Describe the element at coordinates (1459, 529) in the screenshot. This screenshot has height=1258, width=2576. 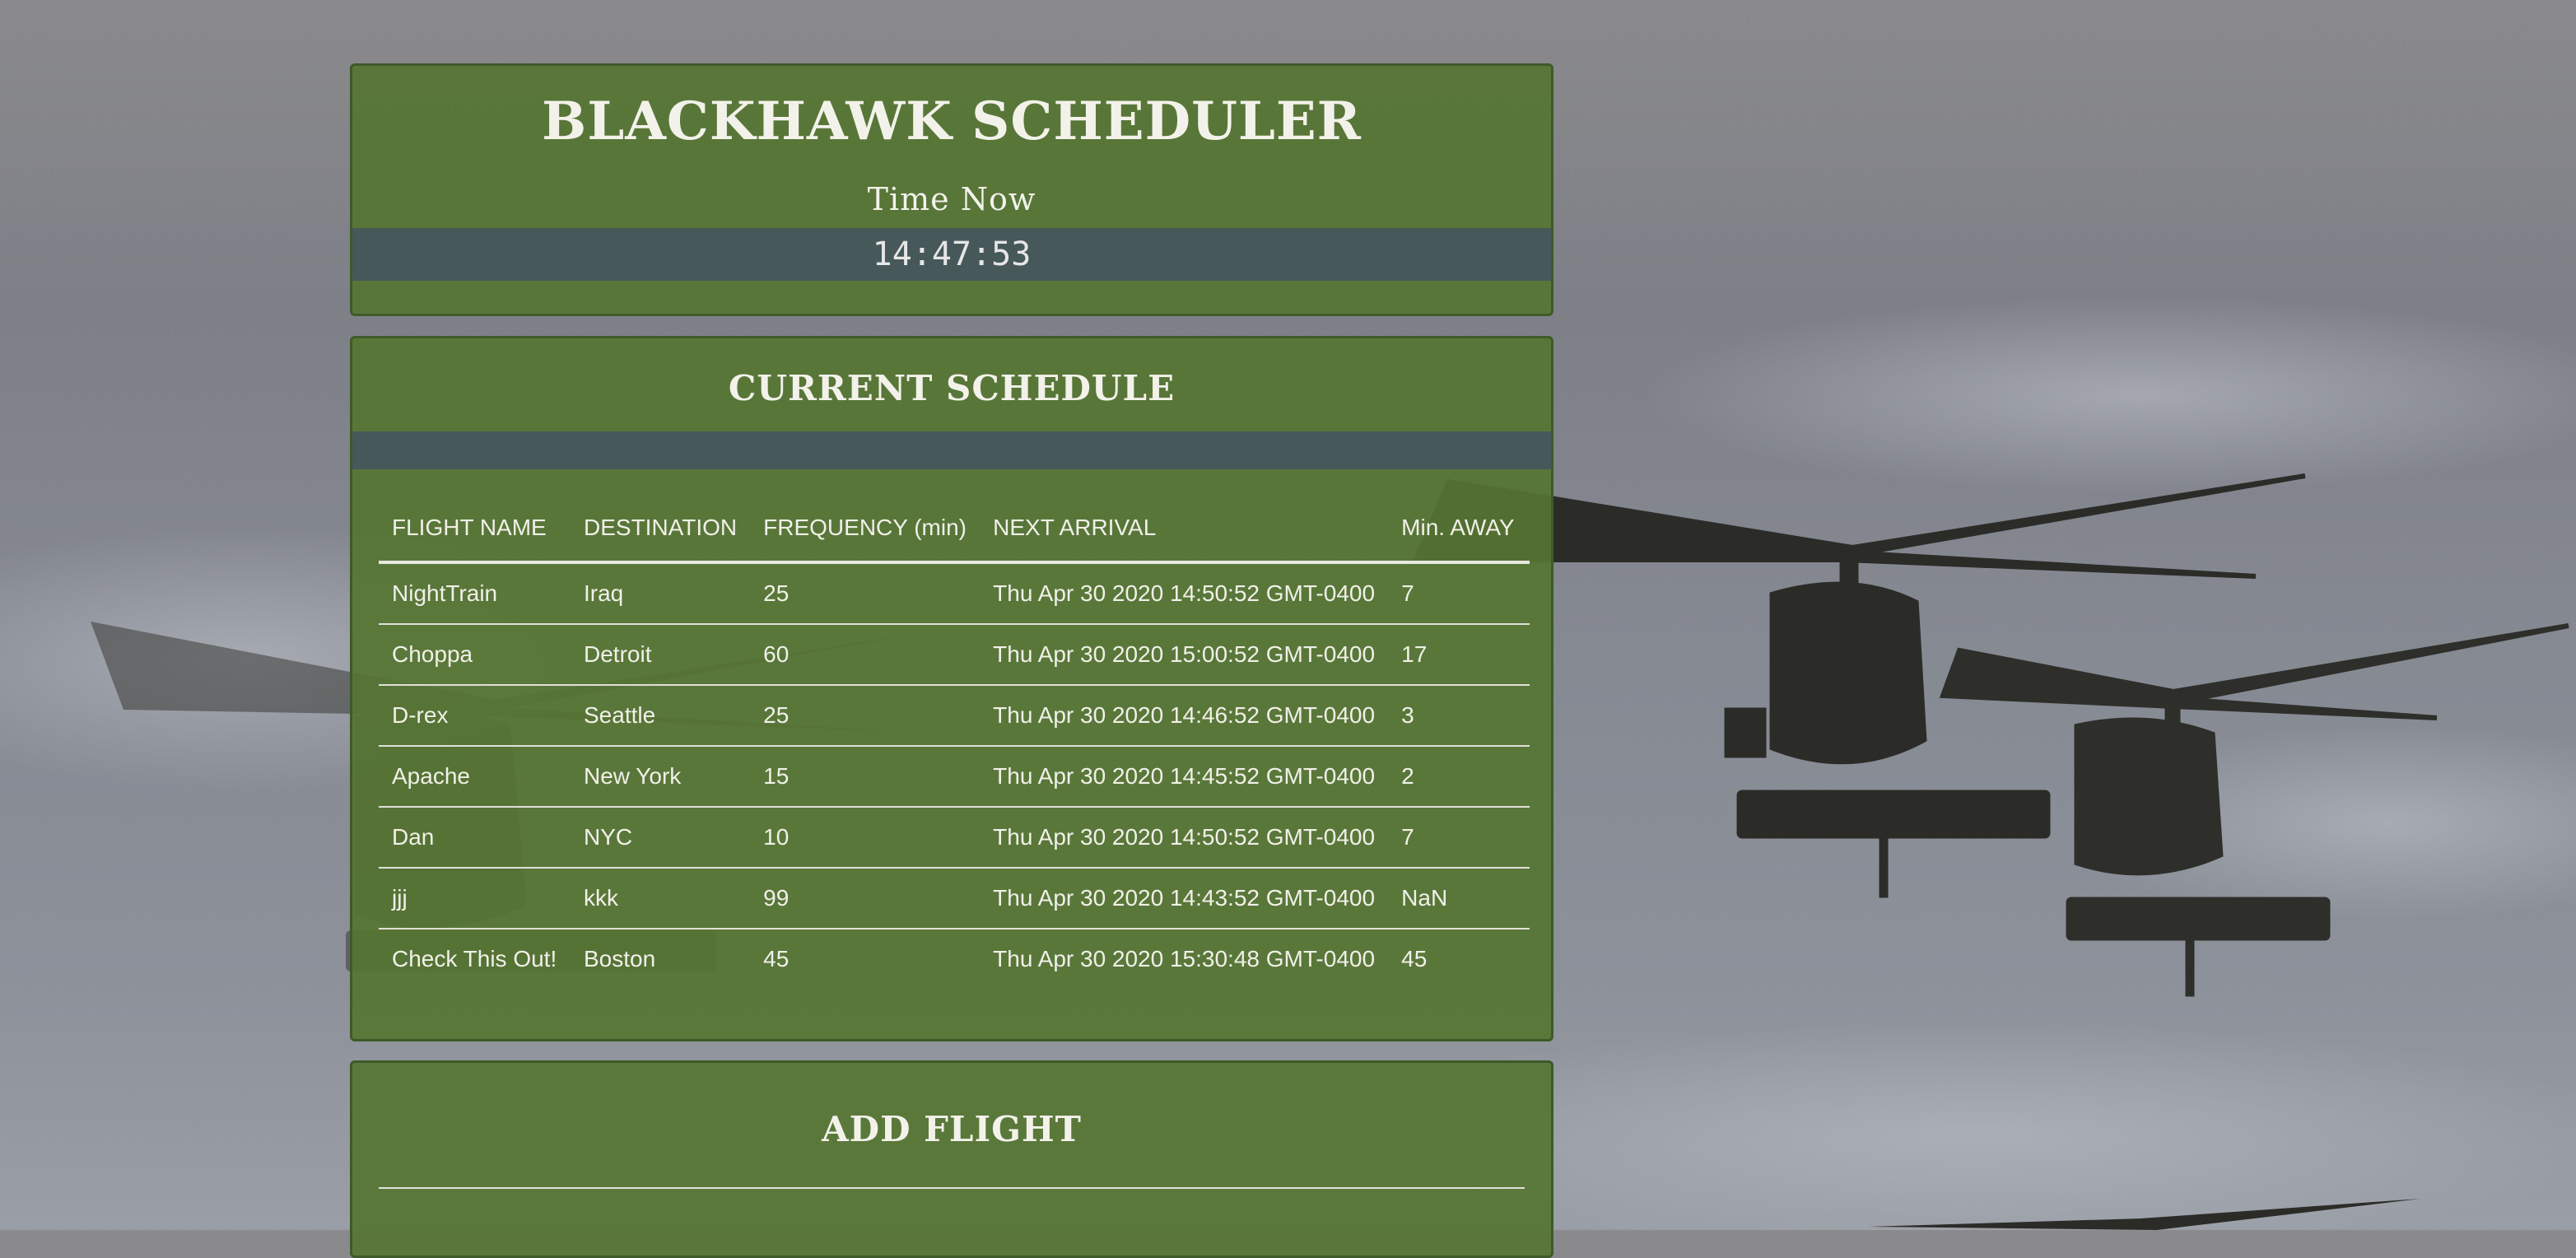
I see `column-header-min-away: Min. AWAY` at that location.